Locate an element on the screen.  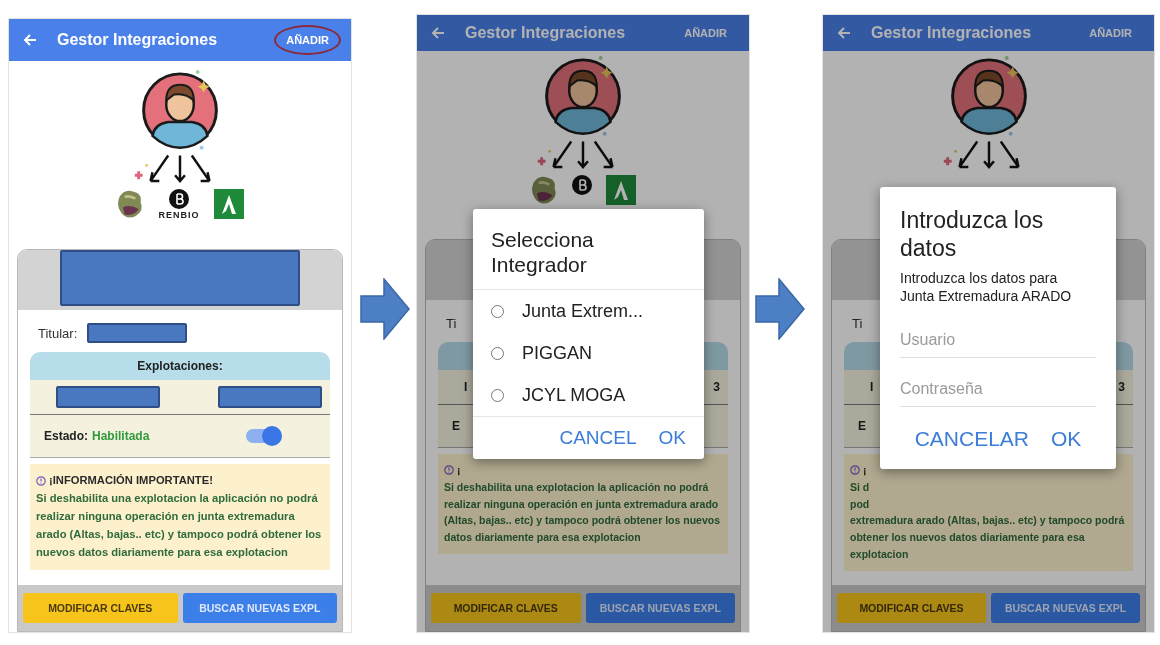
info-text: extremadura arado (Altas, bajas.. etc) y tampoco podrá obtener los nuevos datos diariamente para esa explotacion is located at coordinates (988, 537).